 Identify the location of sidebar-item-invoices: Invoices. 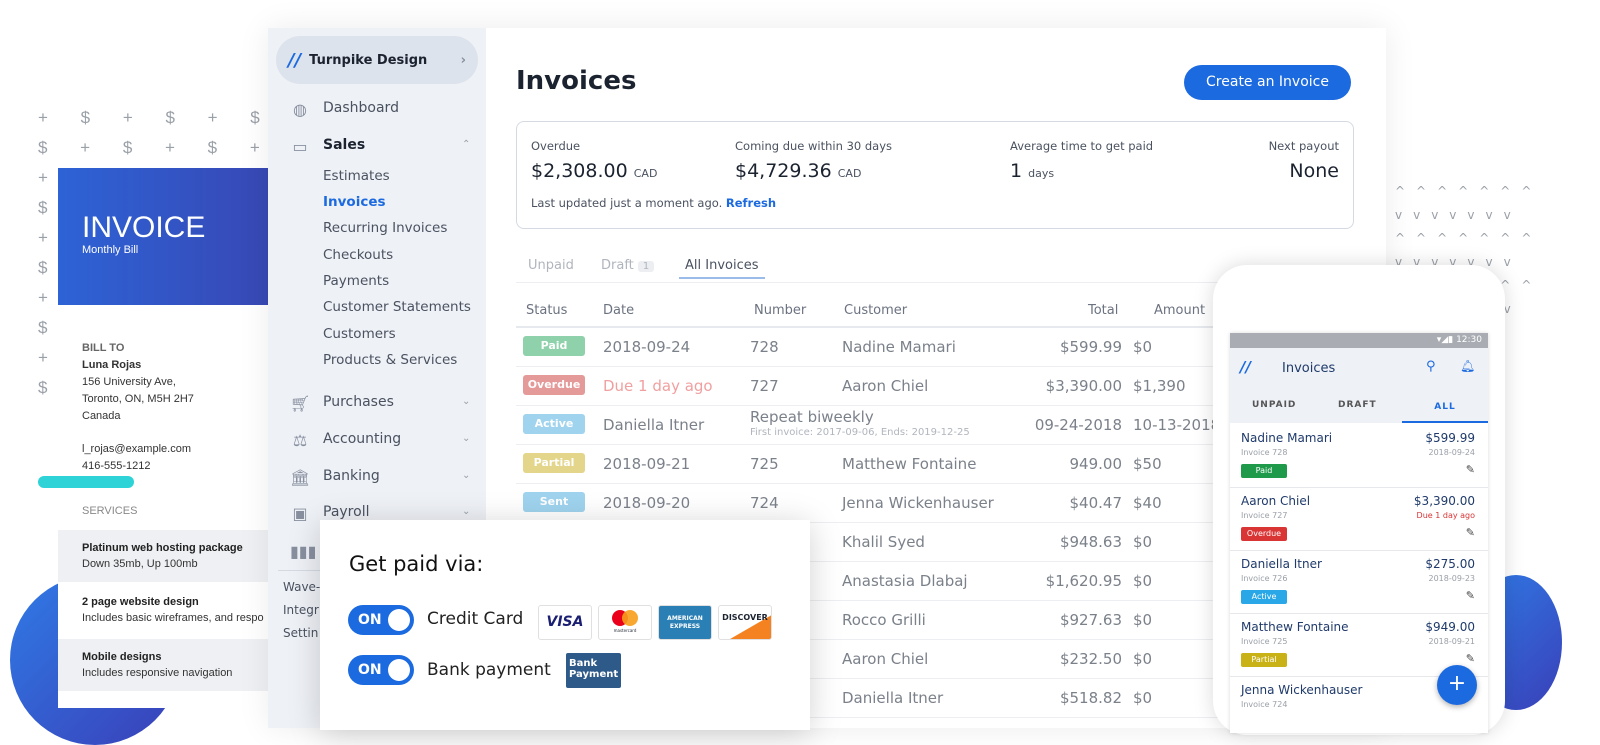
(354, 202).